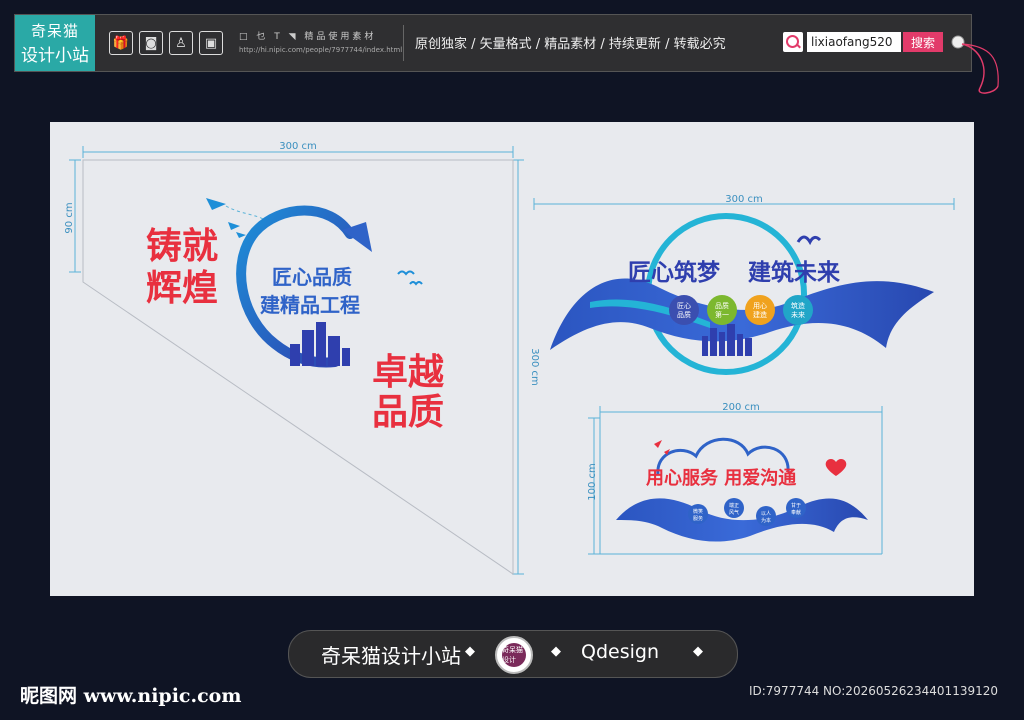  Describe the element at coordinates (741, 407) in the screenshot. I see `panel3-width-label: 200 cm` at that location.